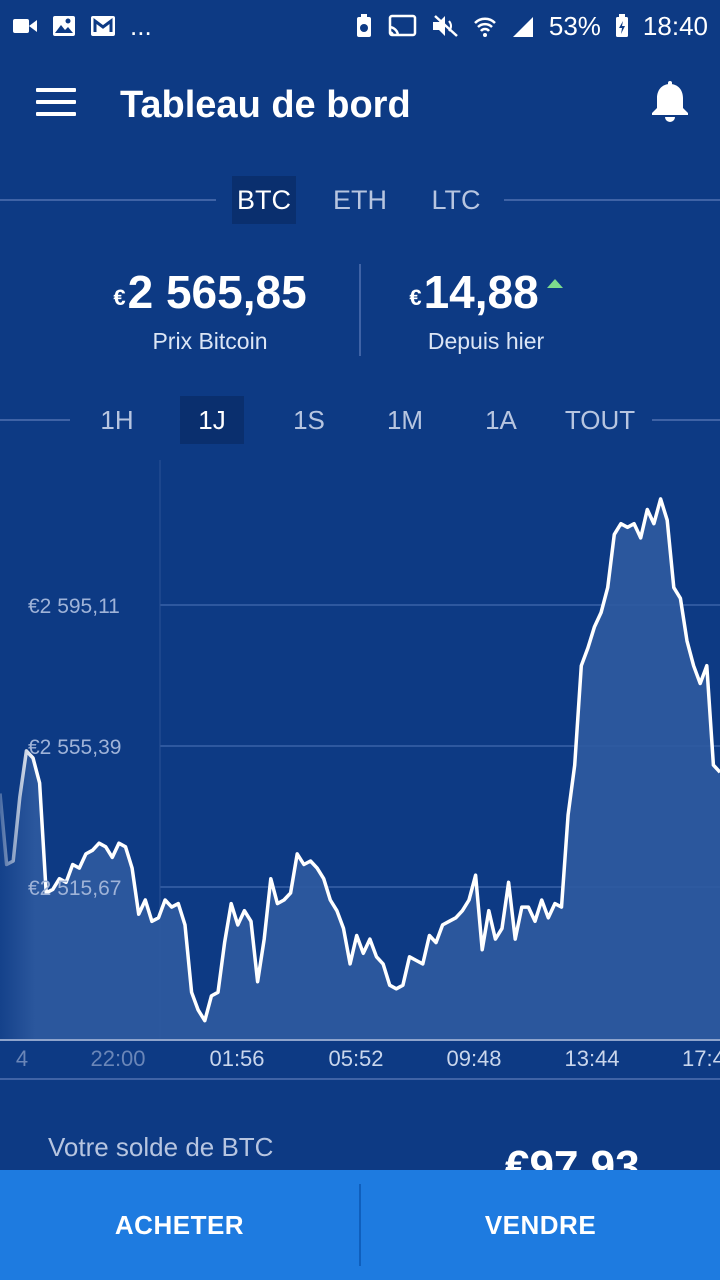  I want to click on change-value: €14,88, so click(486, 292).